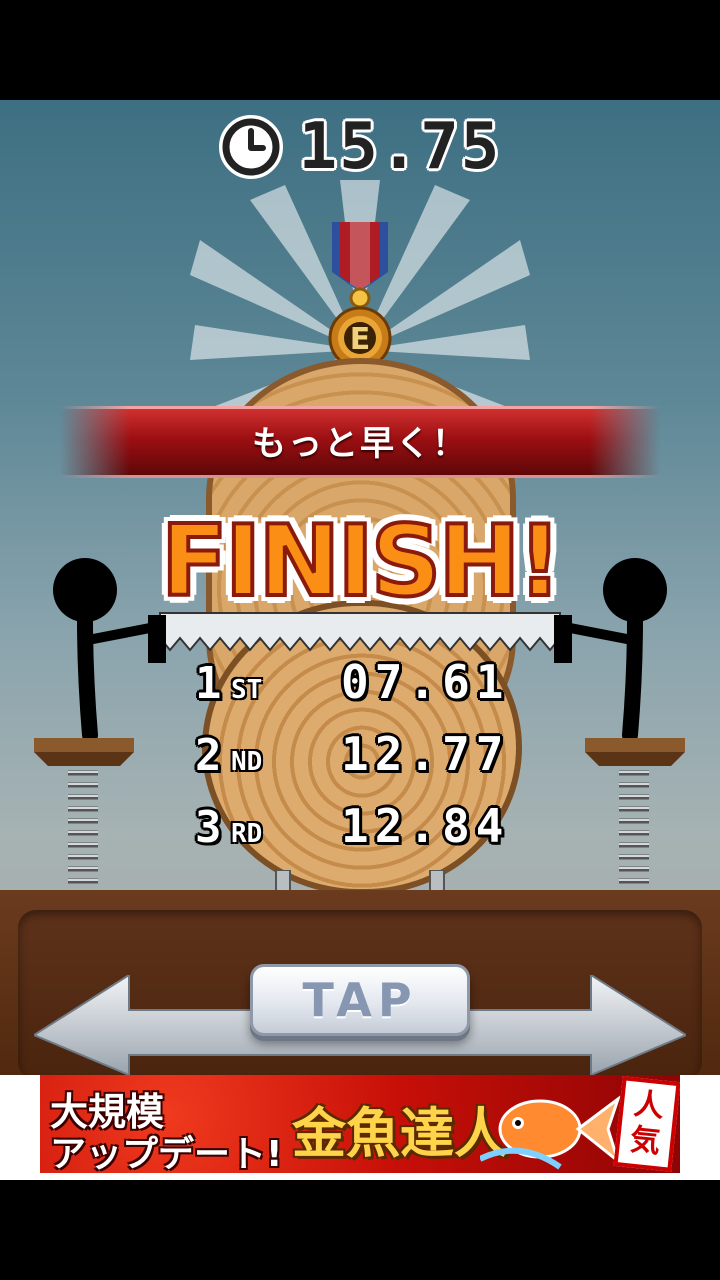  I want to click on timer: 15.75, so click(360, 147).